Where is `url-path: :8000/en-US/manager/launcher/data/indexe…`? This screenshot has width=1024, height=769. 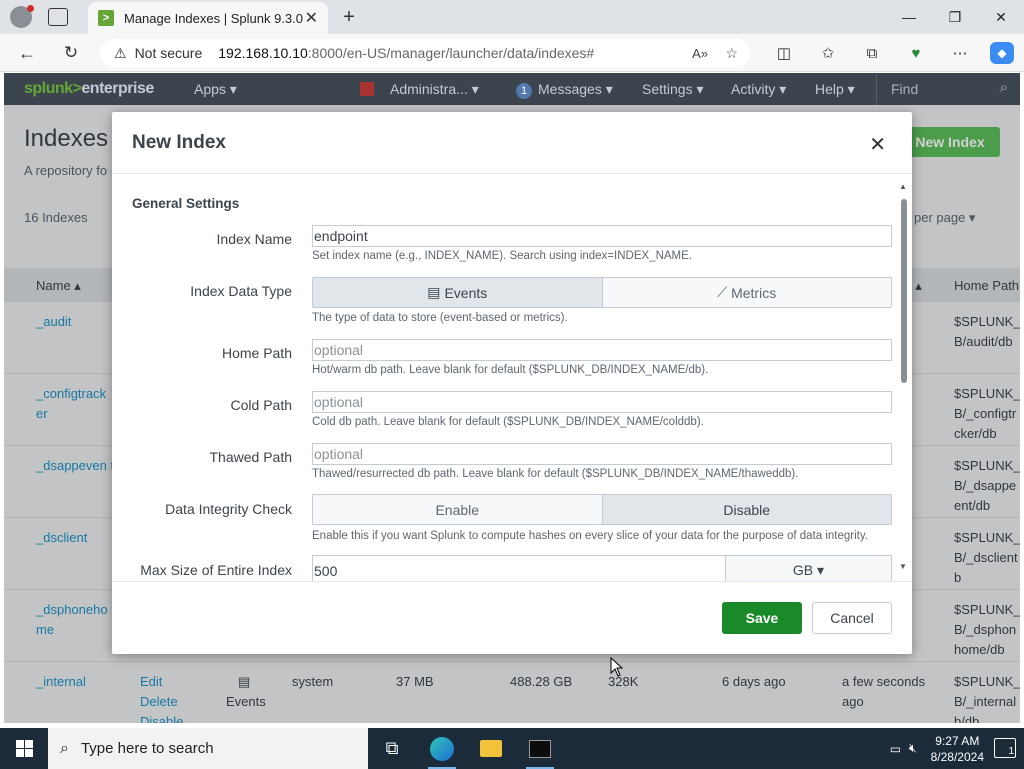
url-path: :8000/en-US/manager/launcher/data/indexe… is located at coordinates (451, 53).